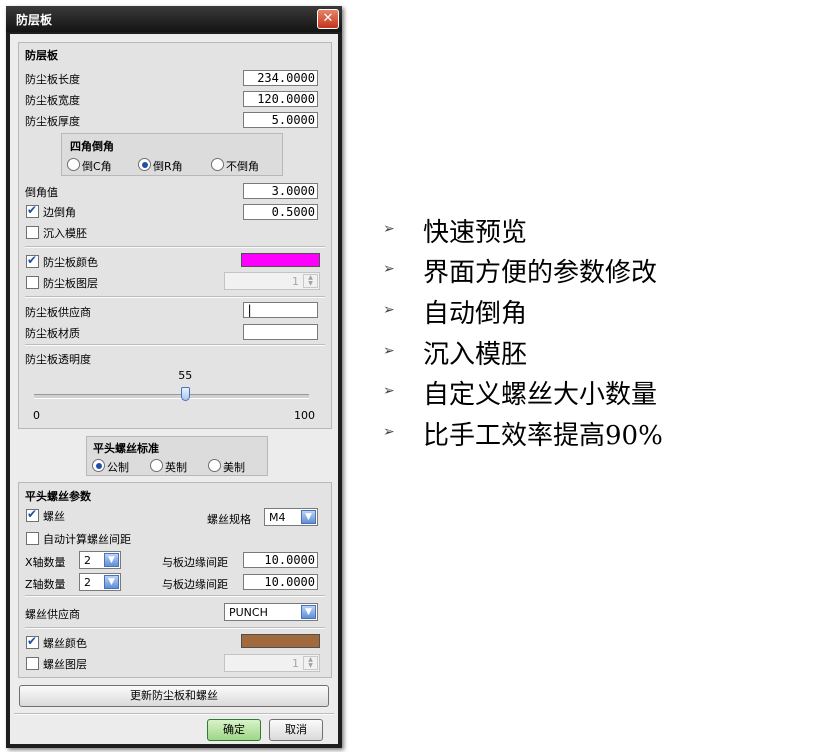  I want to click on screw-supplier-select: PUNCH ▼, so click(271, 612).